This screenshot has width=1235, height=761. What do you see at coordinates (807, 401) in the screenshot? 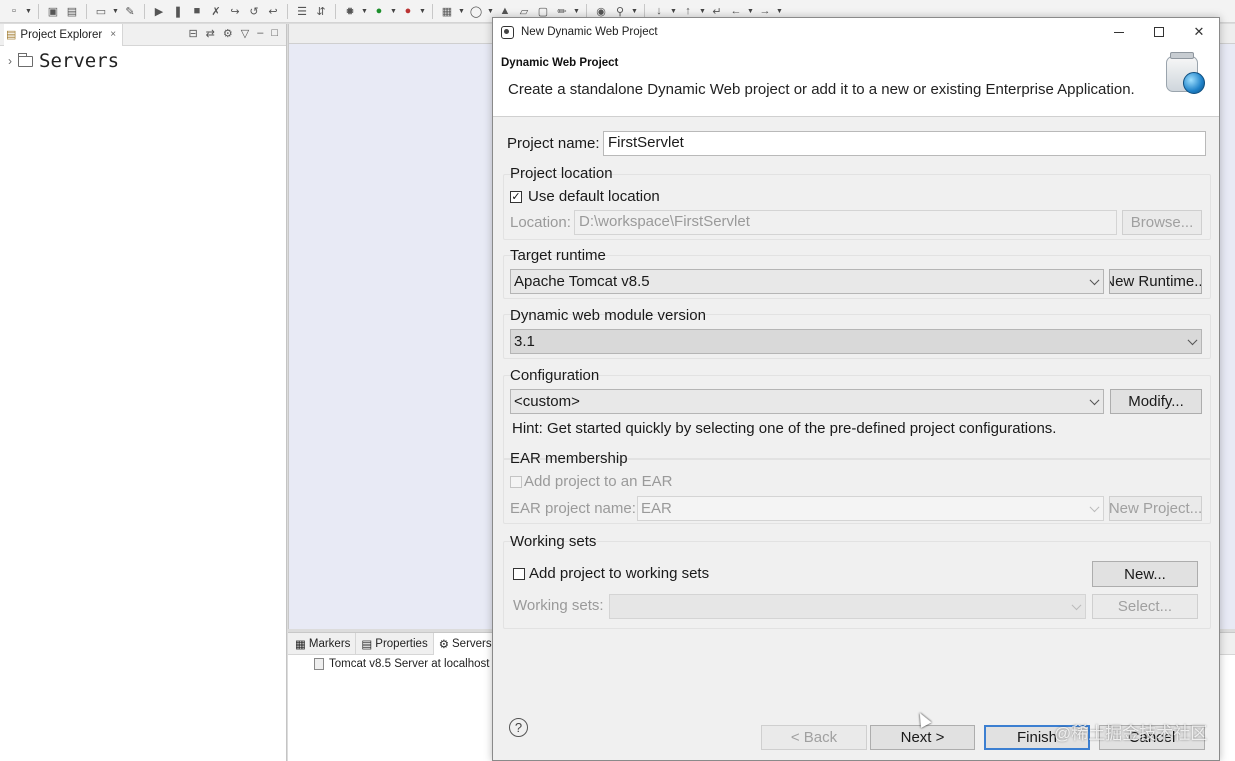
I see `configuration-select: <custom>` at bounding box center [807, 401].